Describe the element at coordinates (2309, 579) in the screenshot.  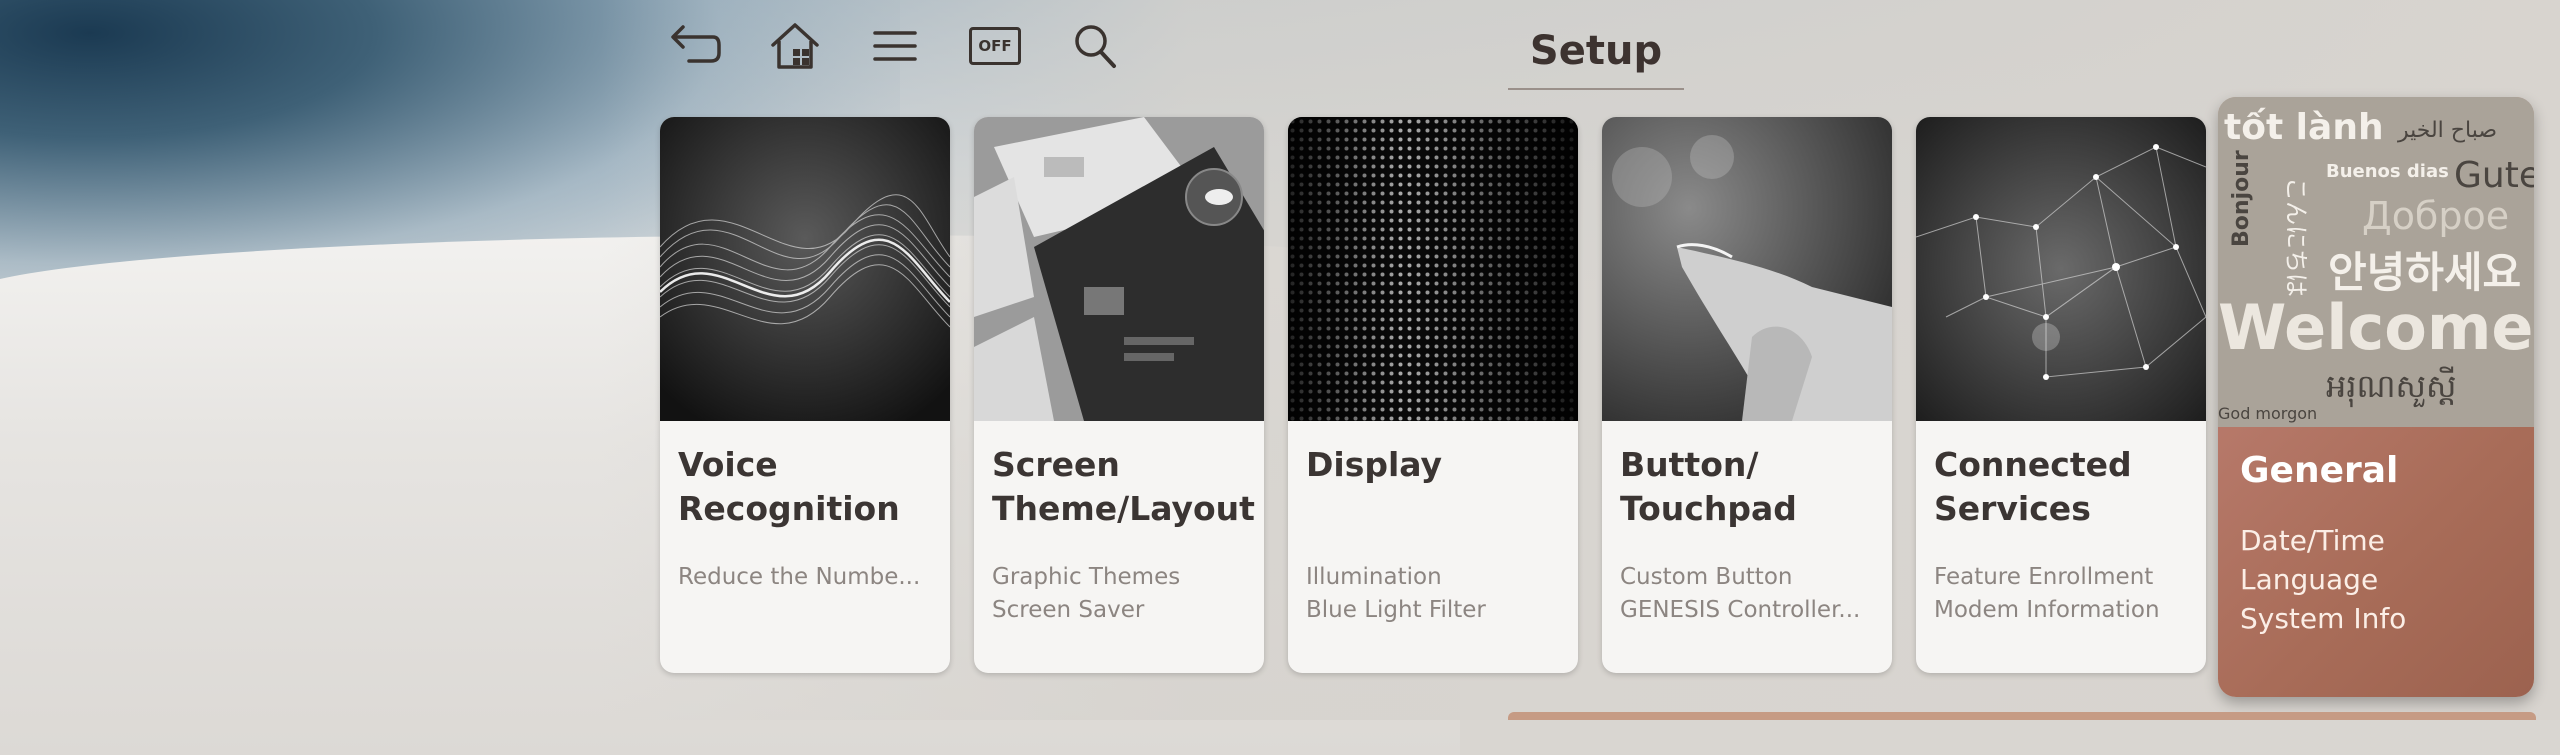
I see `card-line: Language` at that location.